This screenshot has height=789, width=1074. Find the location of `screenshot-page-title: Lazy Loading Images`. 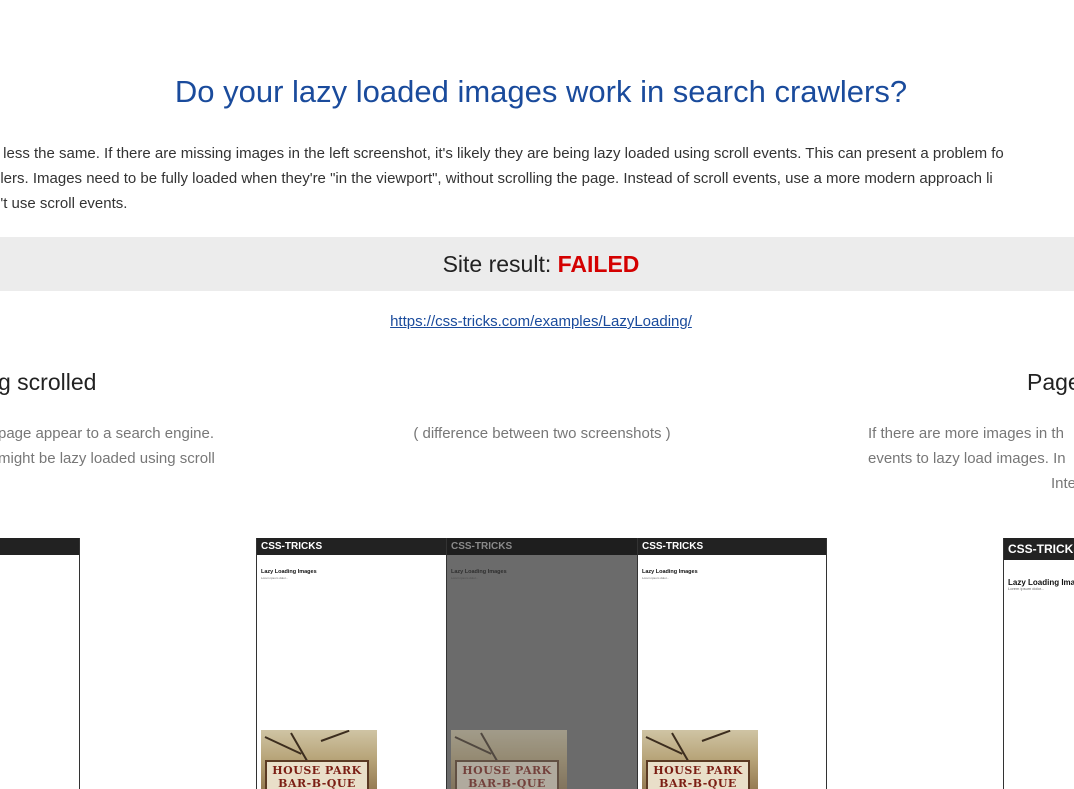

screenshot-page-title: Lazy Loading Images is located at coordinates (289, 572).